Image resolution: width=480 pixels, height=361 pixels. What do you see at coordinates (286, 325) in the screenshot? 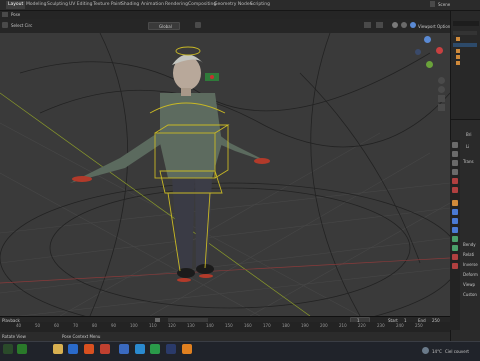
I see `ruler-tick: 180` at bounding box center [286, 325].